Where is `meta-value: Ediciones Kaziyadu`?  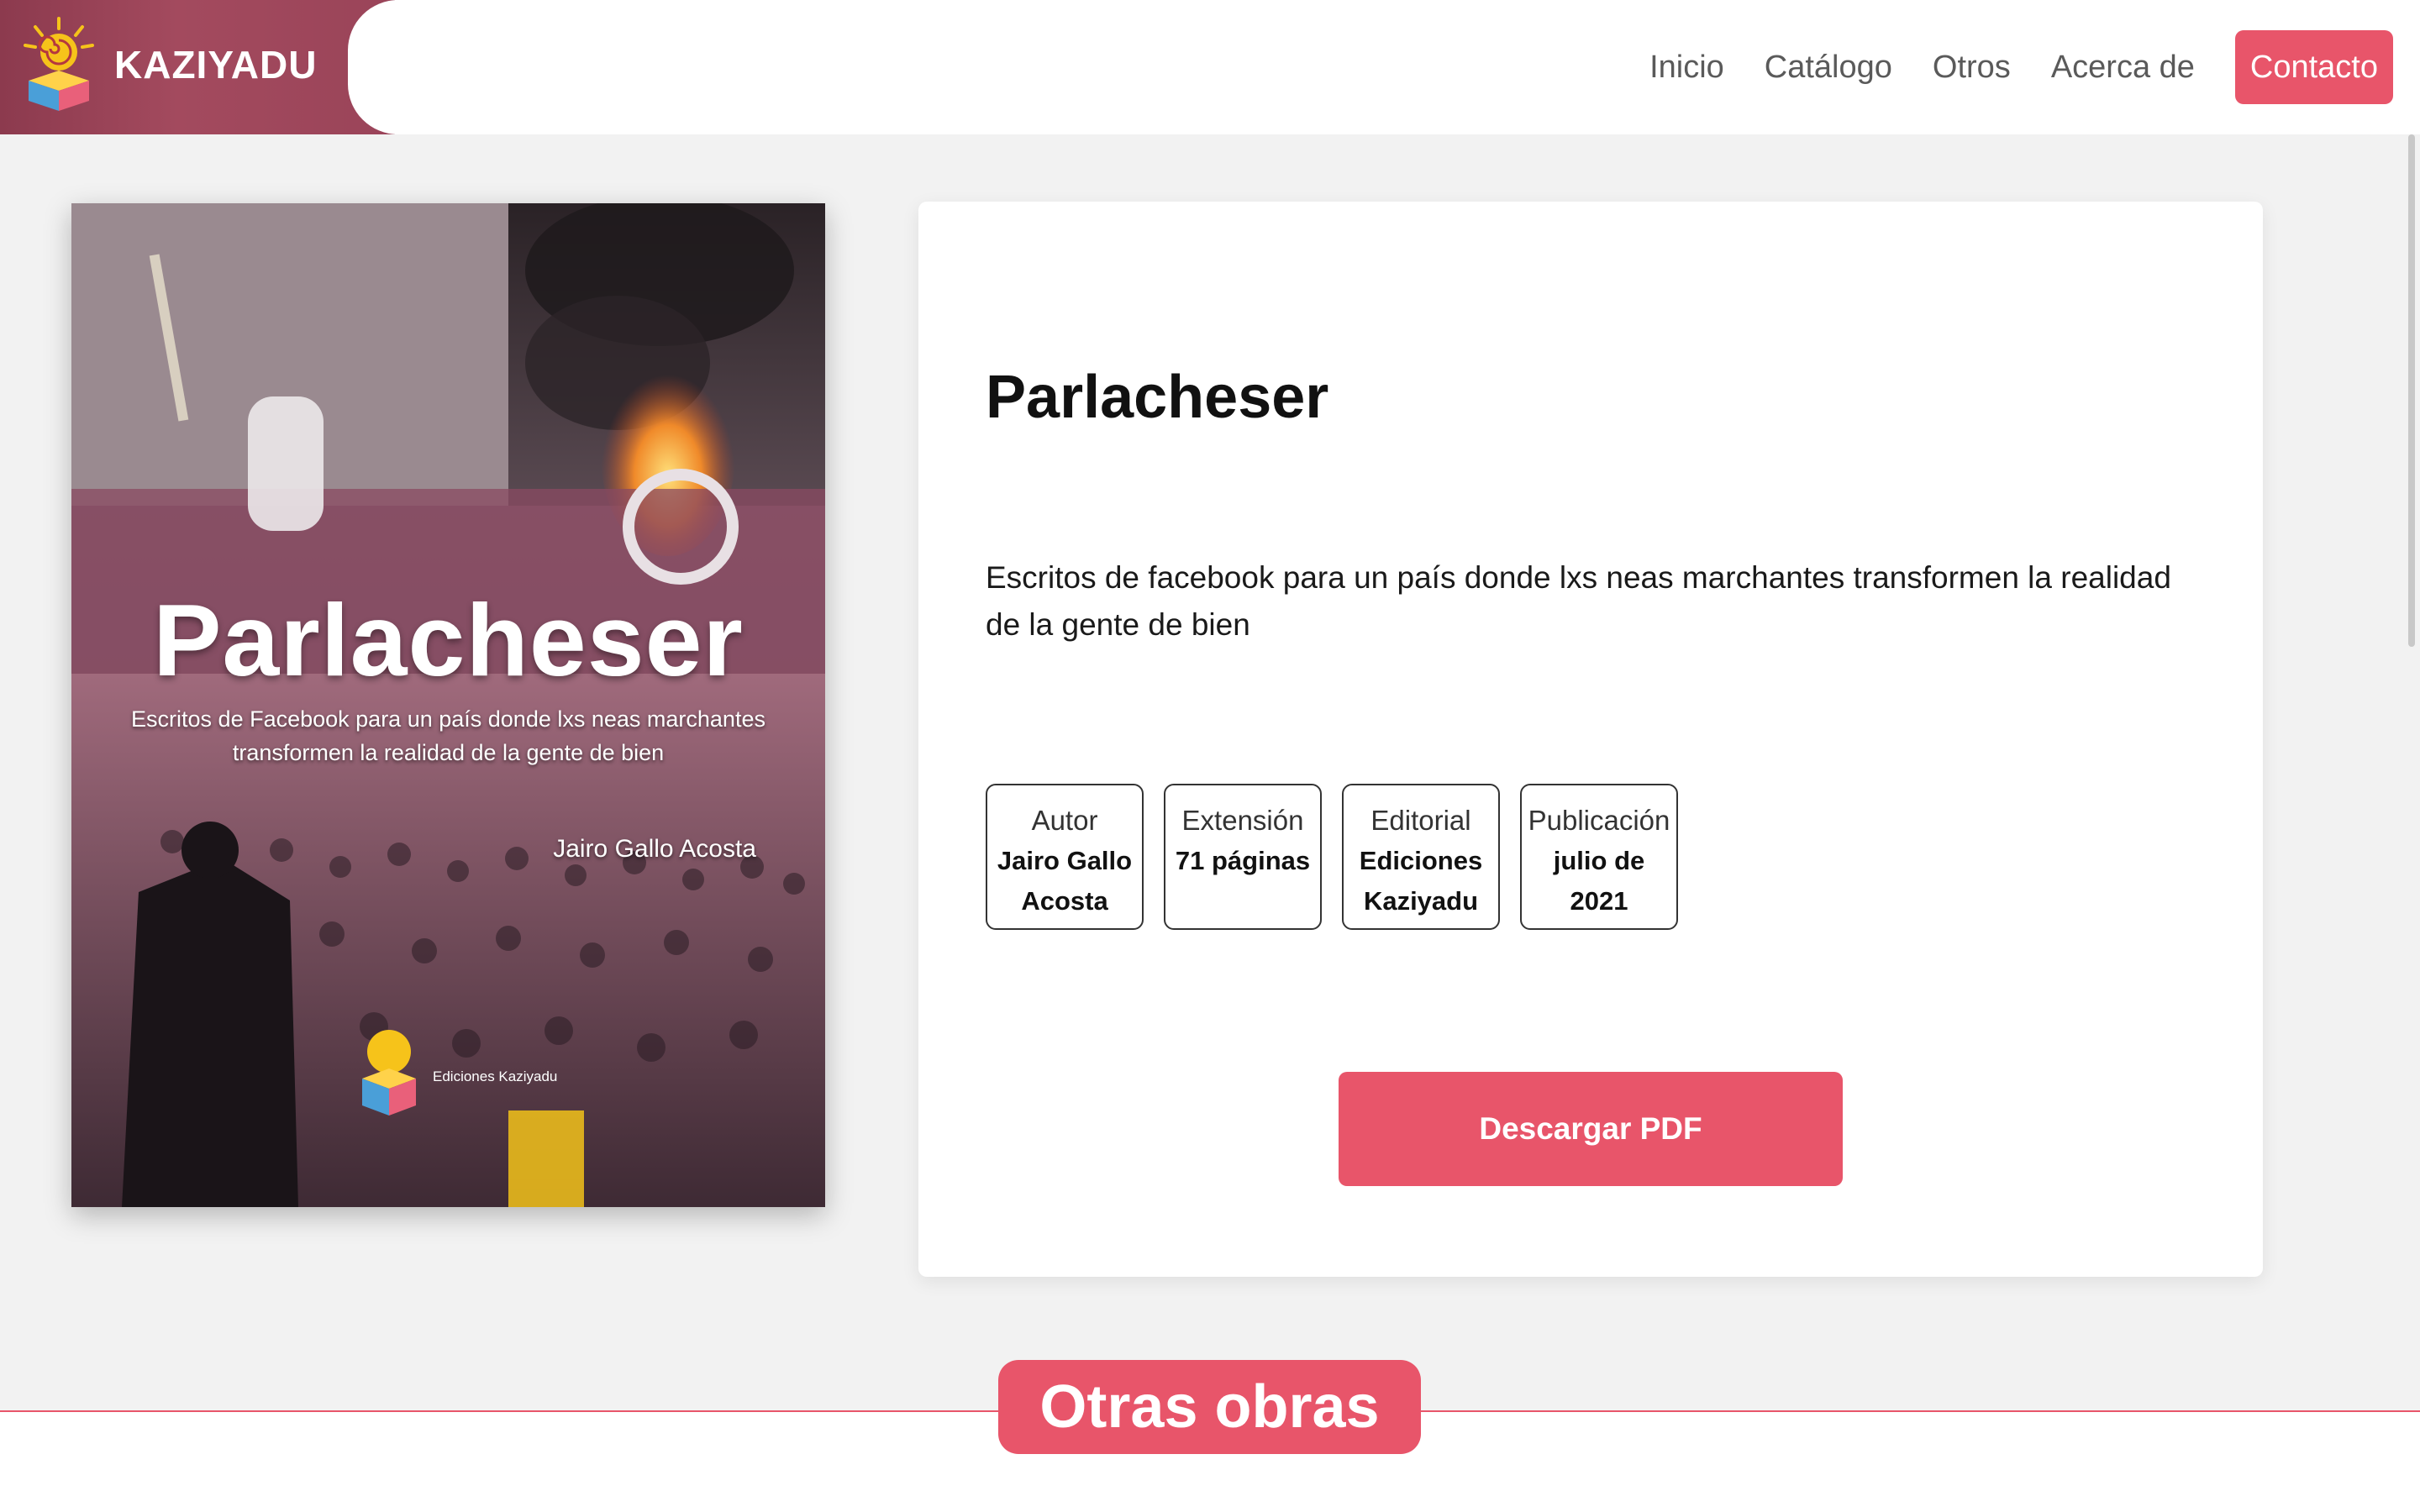
meta-value: Ediciones Kaziyadu is located at coordinates (1421, 881).